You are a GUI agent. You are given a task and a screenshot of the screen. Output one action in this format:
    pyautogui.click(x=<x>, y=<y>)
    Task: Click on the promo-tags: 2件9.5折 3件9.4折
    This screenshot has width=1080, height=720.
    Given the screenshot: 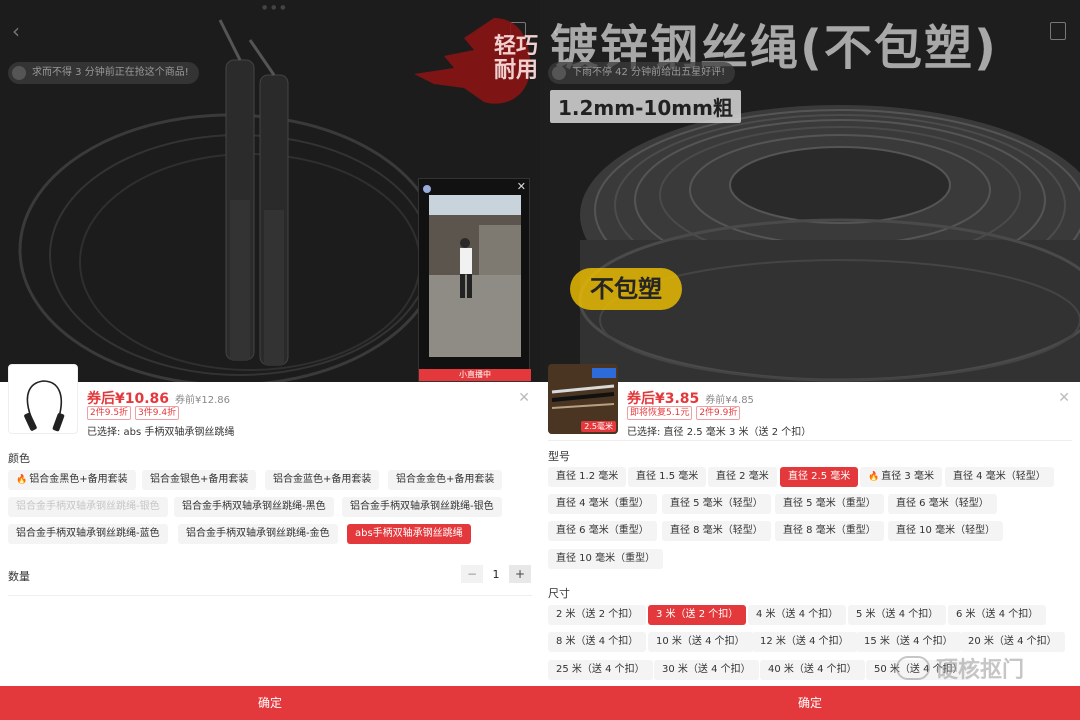 What is the action you would take?
    pyautogui.click(x=133, y=413)
    